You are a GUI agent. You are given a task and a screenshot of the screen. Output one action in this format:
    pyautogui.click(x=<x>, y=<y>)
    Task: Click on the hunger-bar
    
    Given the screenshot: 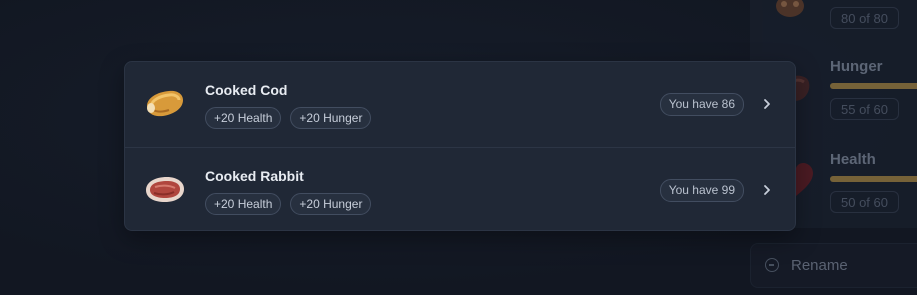 What is the action you would take?
    pyautogui.click(x=873, y=86)
    